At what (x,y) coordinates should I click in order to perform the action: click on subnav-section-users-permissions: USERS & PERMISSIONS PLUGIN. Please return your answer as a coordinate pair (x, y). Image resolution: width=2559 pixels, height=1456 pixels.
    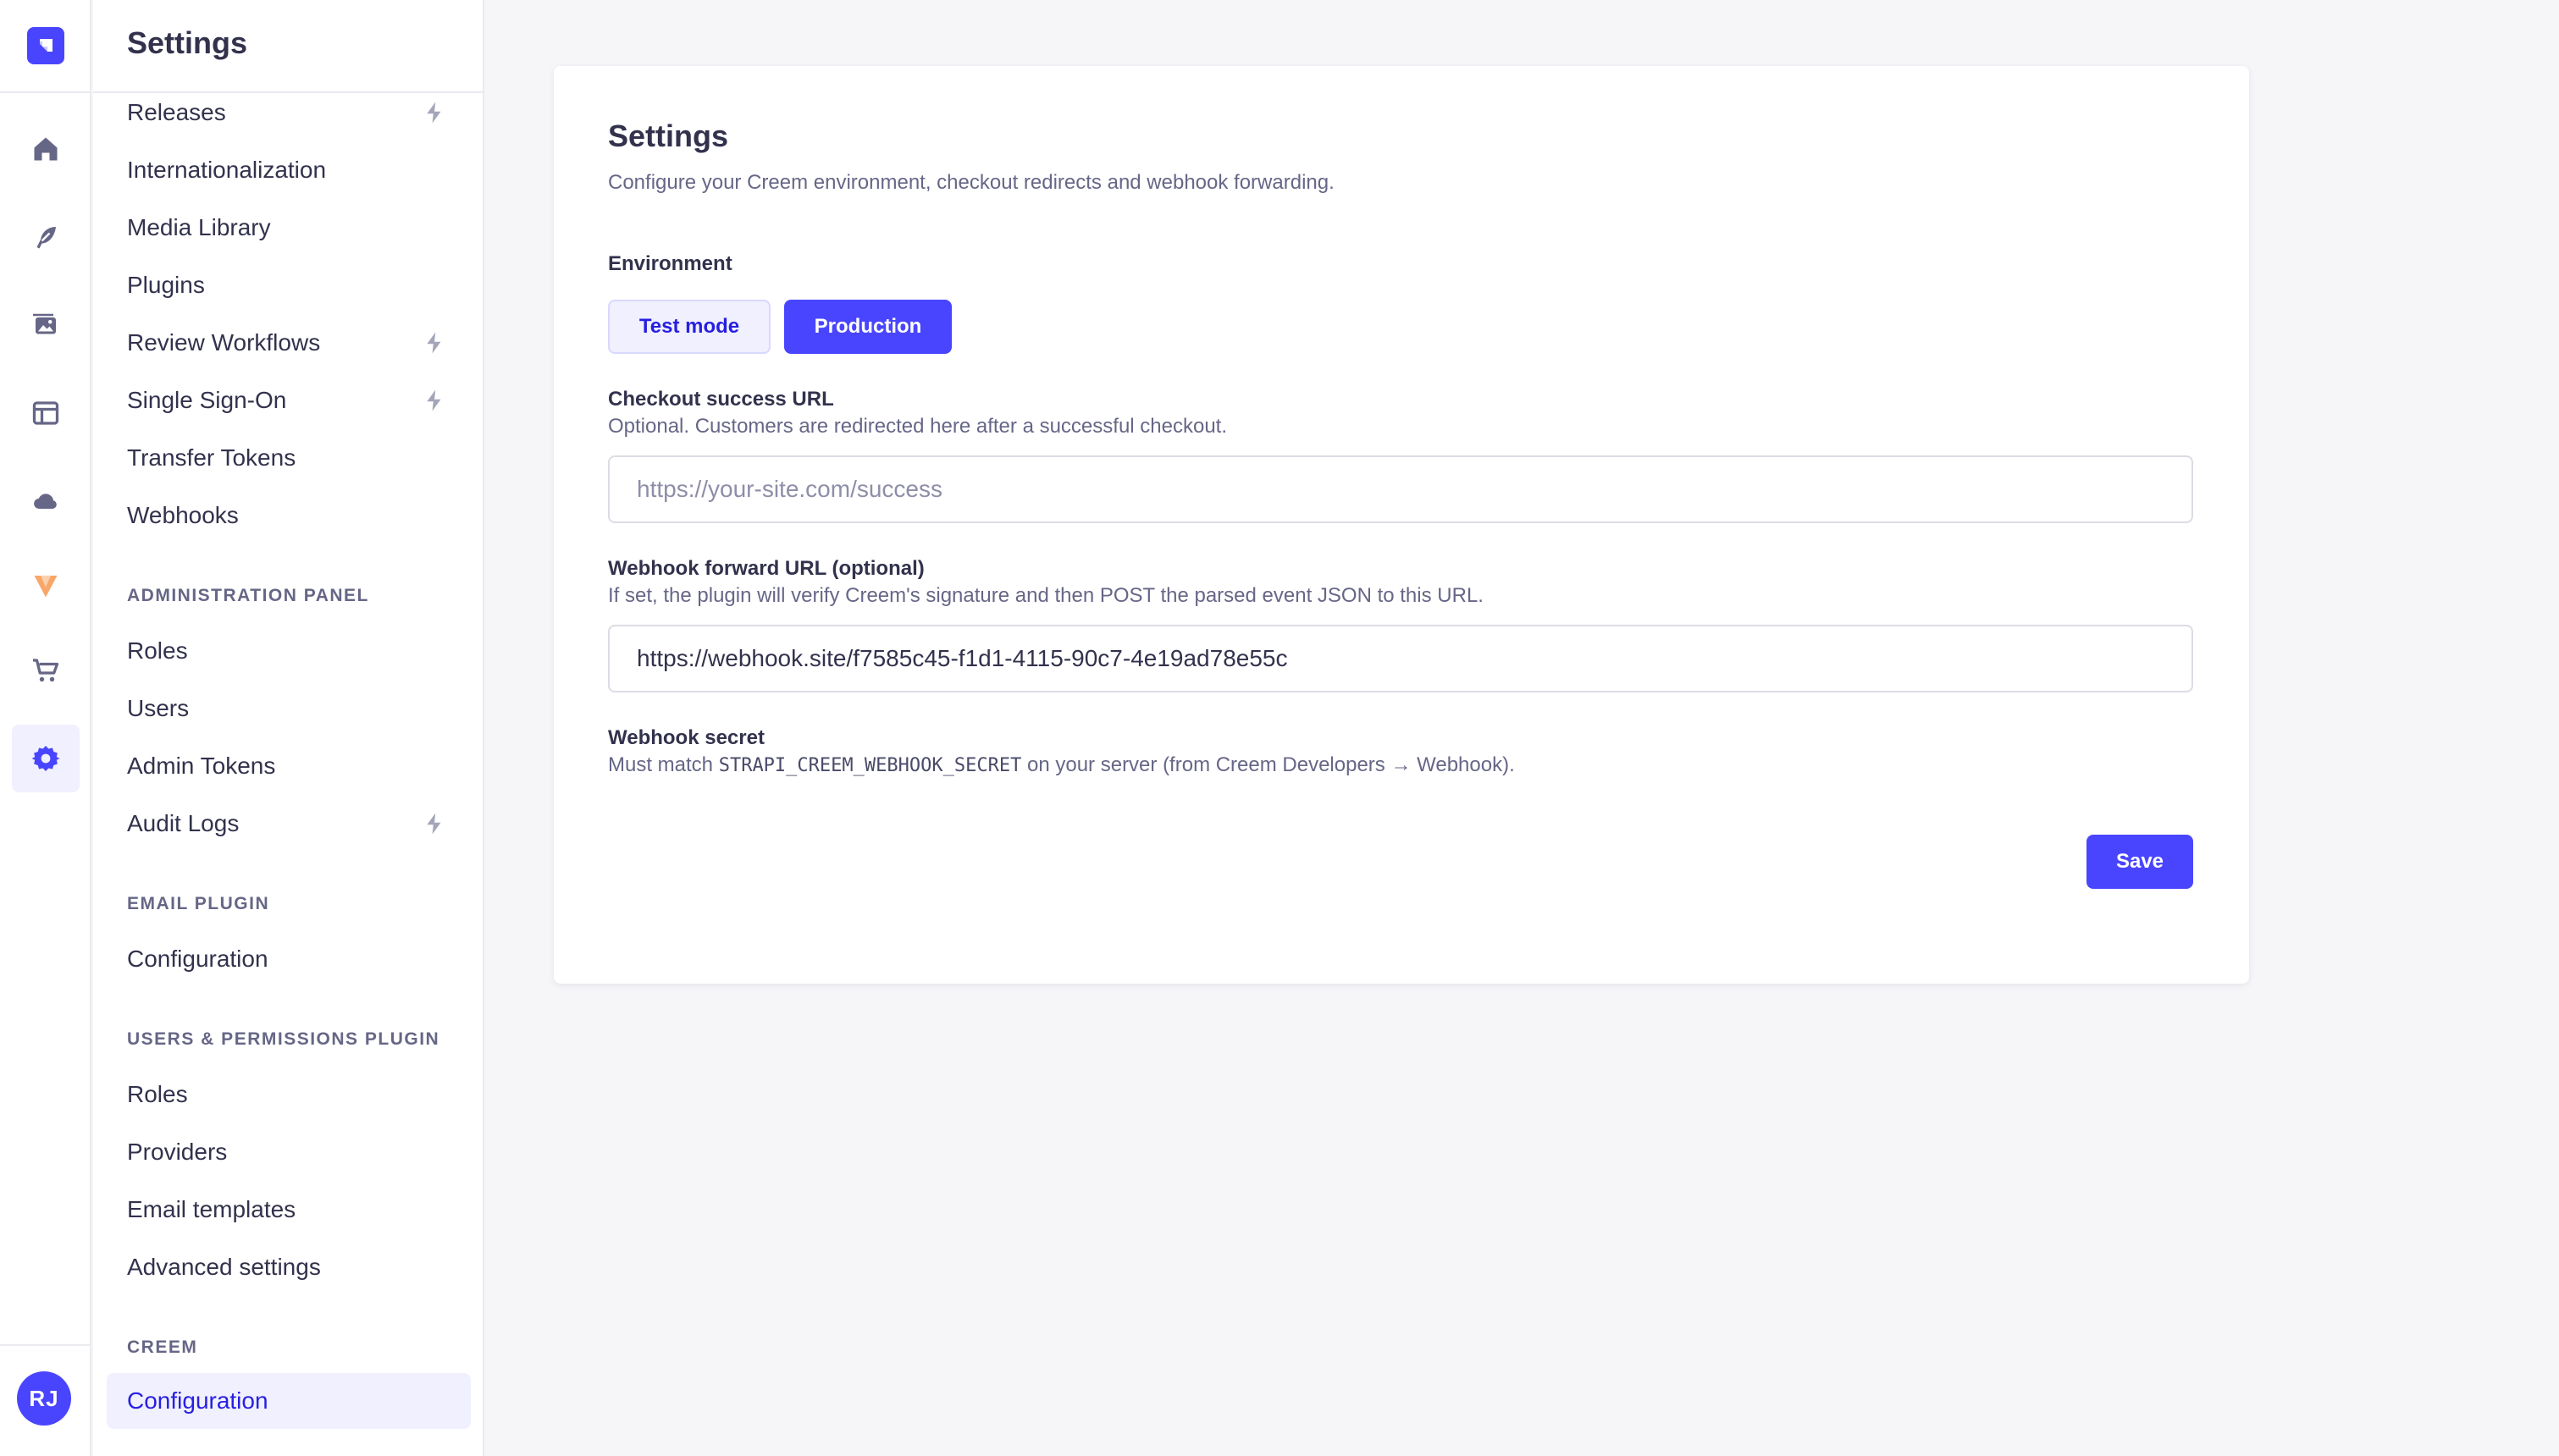
    Looking at the image, I should click on (283, 1039).